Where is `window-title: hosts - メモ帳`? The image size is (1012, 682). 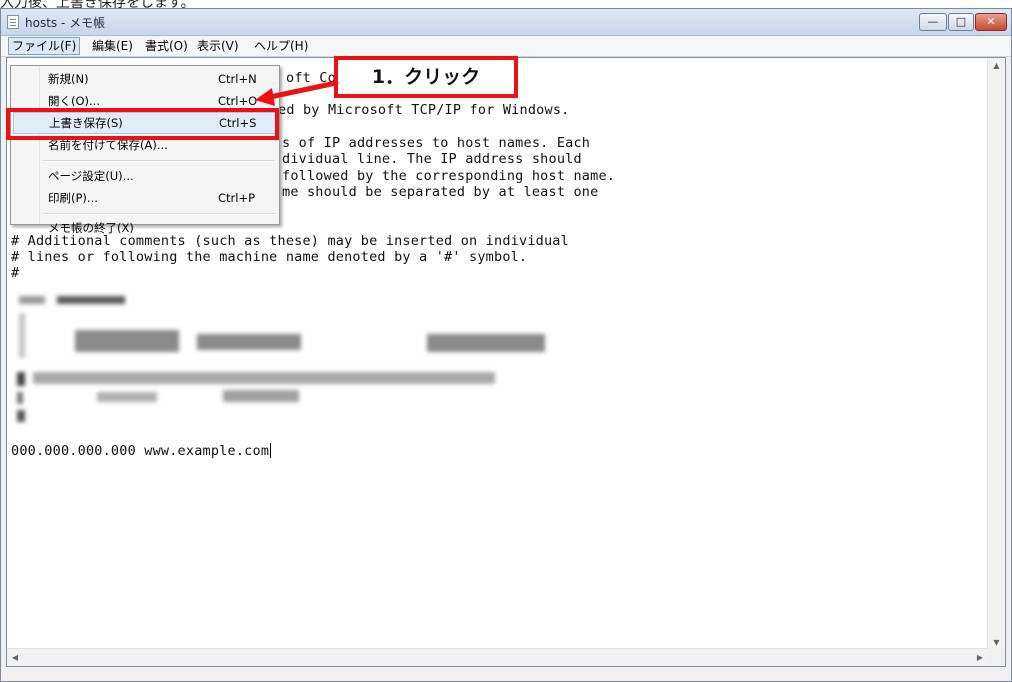
window-title: hosts - メモ帳 is located at coordinates (65, 23).